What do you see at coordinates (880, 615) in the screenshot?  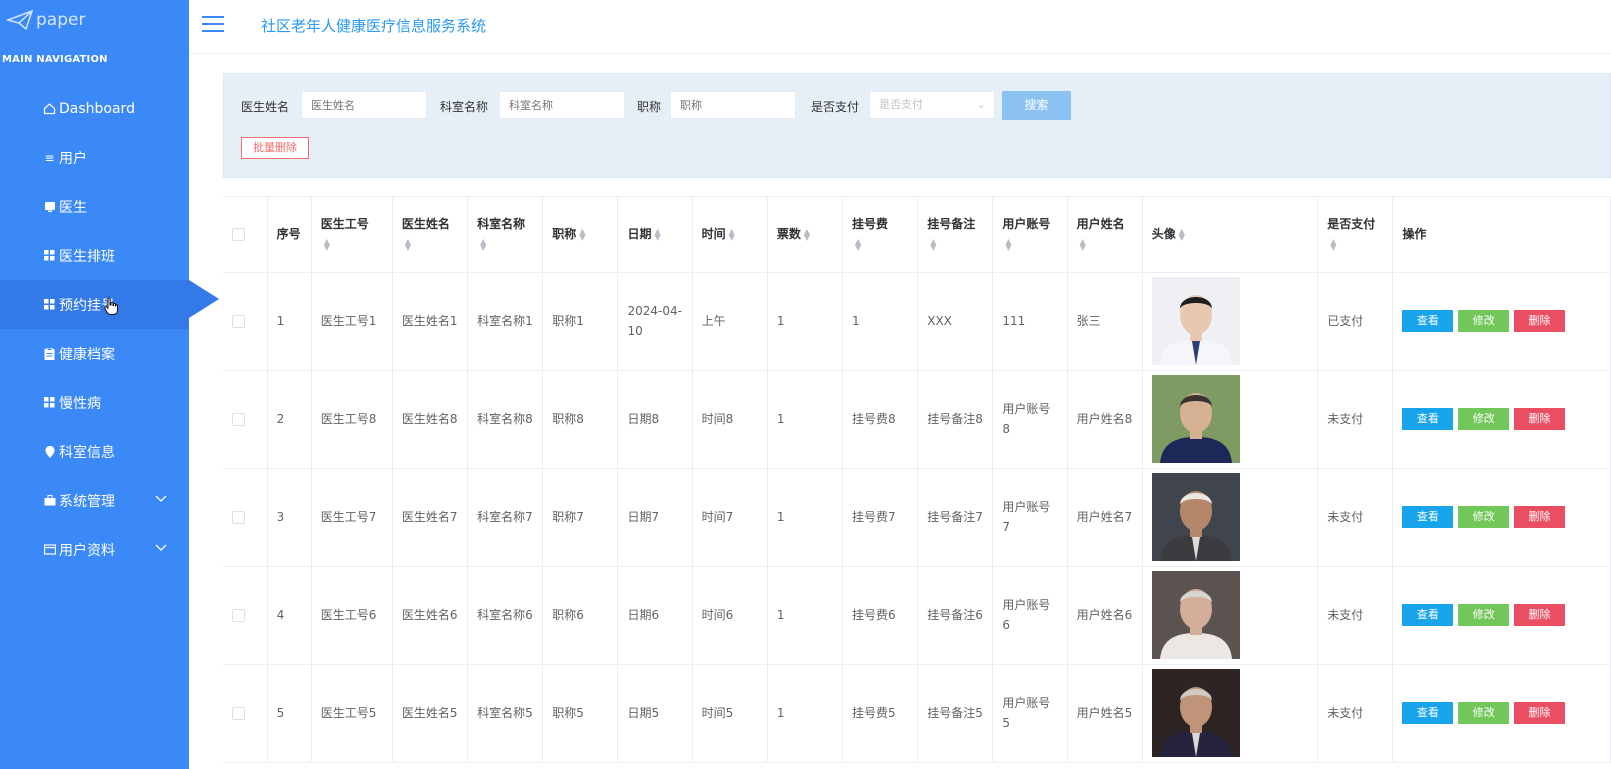 I see `cell-fee: 挂号费6` at bounding box center [880, 615].